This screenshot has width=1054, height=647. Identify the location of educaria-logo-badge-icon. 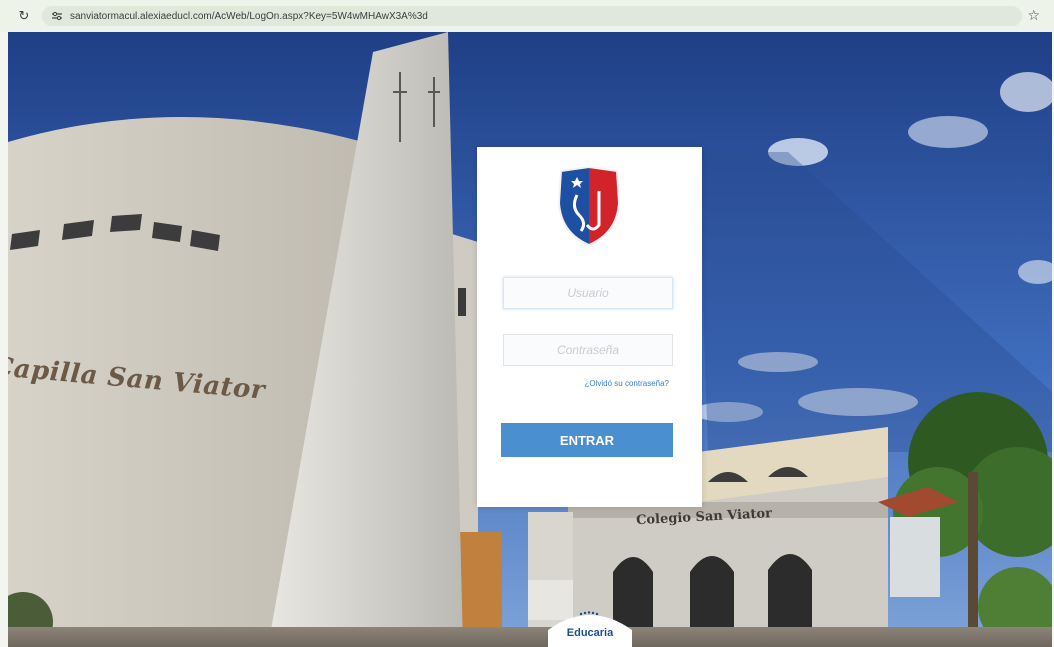
(590, 629).